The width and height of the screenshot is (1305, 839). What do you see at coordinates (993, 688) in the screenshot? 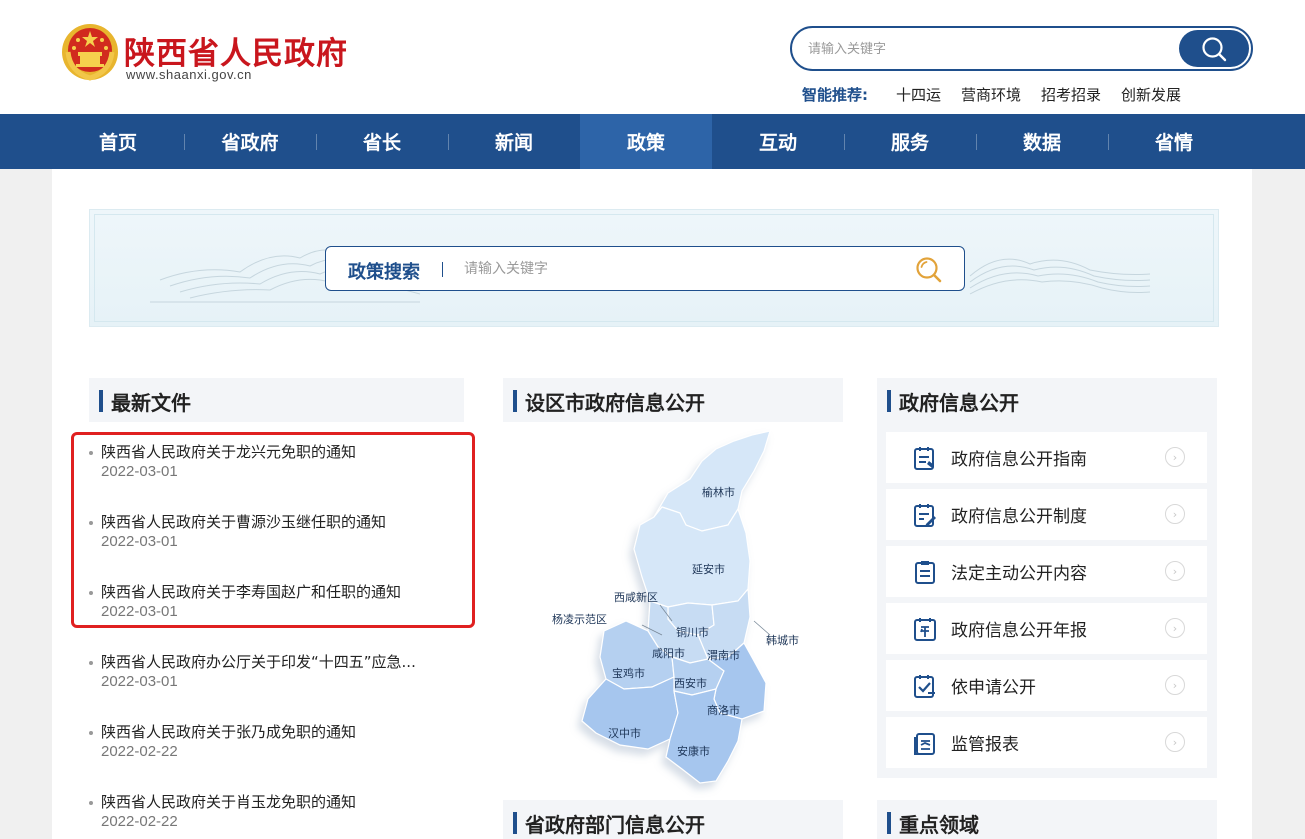
I see `gov-info-label: 依申请公开` at bounding box center [993, 688].